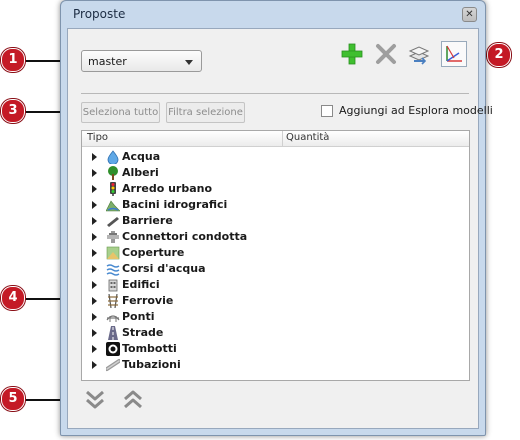  What do you see at coordinates (99, 14) in the screenshot?
I see `window-title: Proposte` at bounding box center [99, 14].